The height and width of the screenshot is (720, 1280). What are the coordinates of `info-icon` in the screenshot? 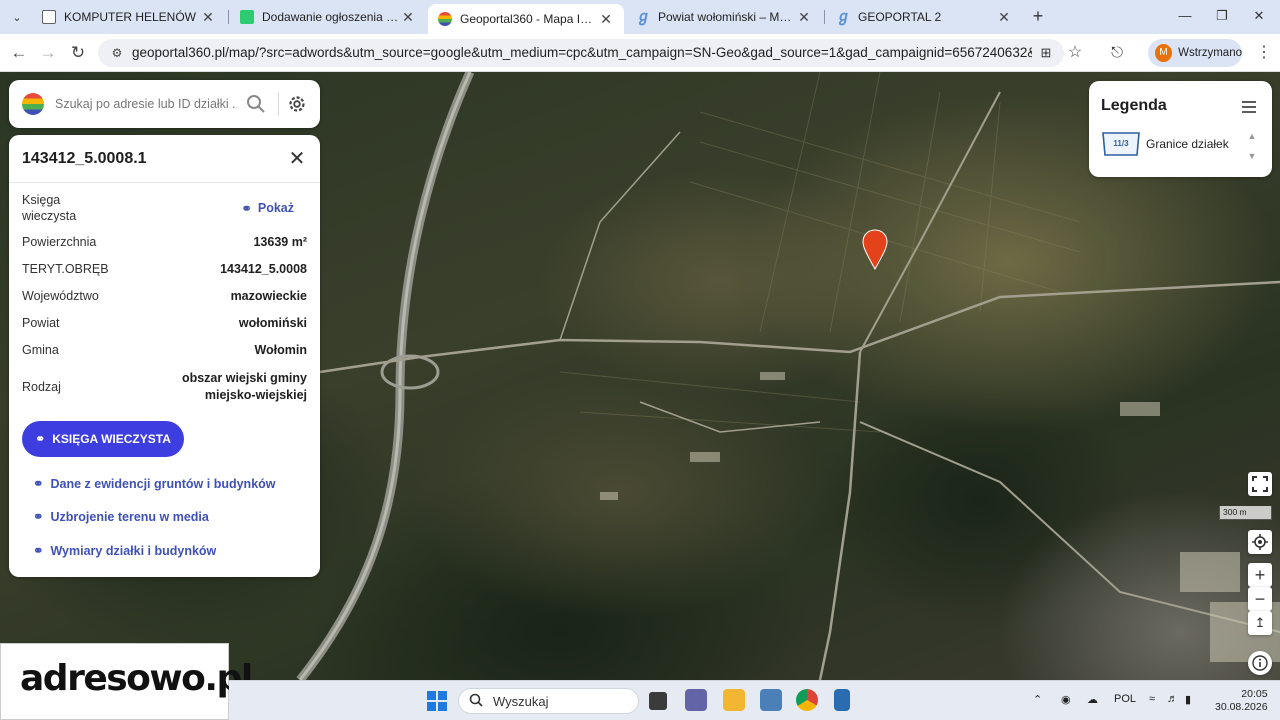 It's located at (1260, 663).